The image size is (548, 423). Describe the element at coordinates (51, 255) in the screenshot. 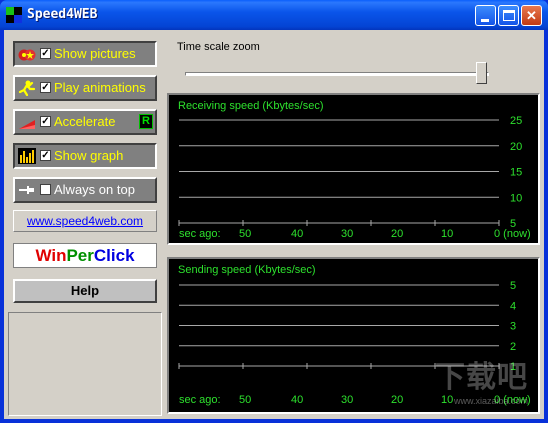

I see `winperclick-win: Win` at that location.